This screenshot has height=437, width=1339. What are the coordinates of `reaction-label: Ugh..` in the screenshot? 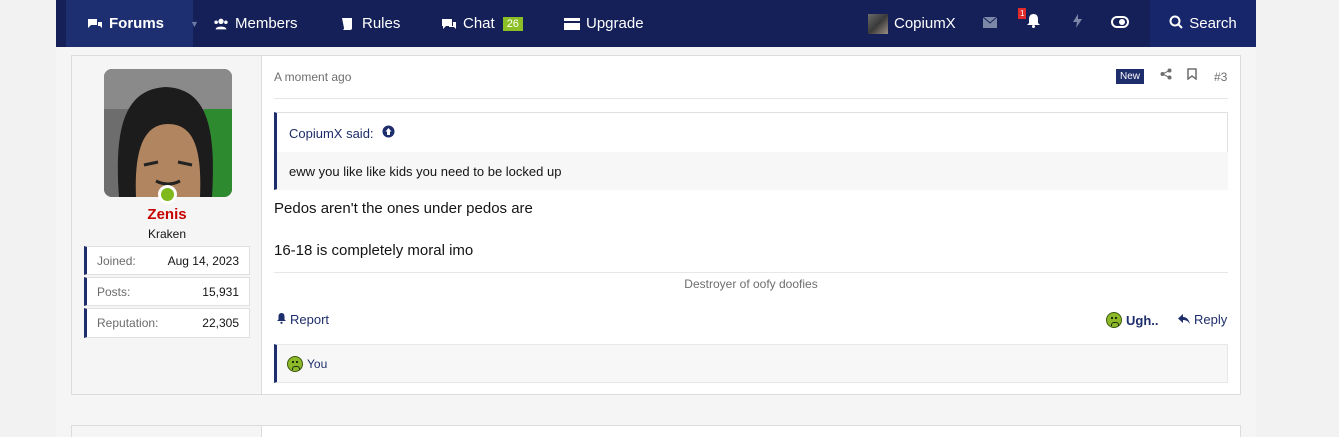 It's located at (1142, 320).